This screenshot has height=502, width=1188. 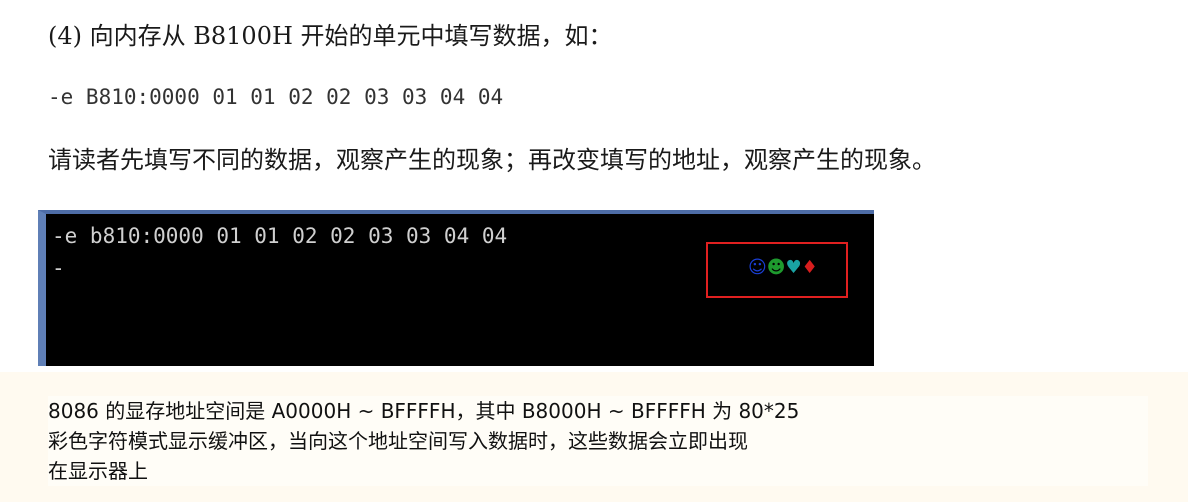 I want to click on output-highlight-box: ☺☻♥♦, so click(x=777, y=270).